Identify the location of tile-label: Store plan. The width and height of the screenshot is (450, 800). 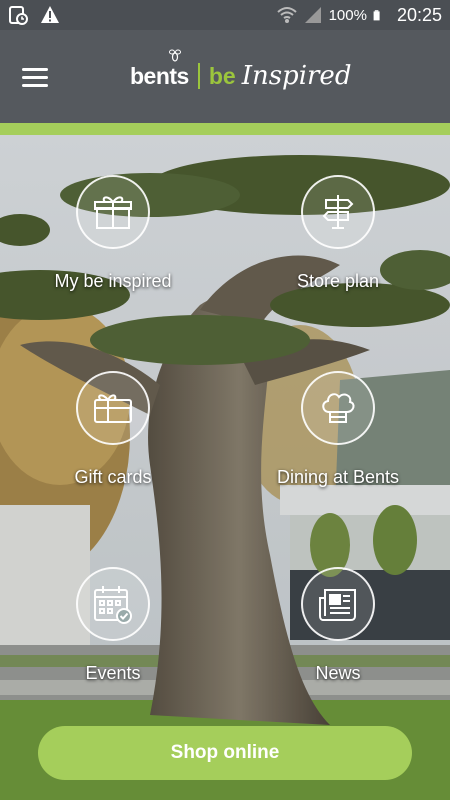
(338, 281).